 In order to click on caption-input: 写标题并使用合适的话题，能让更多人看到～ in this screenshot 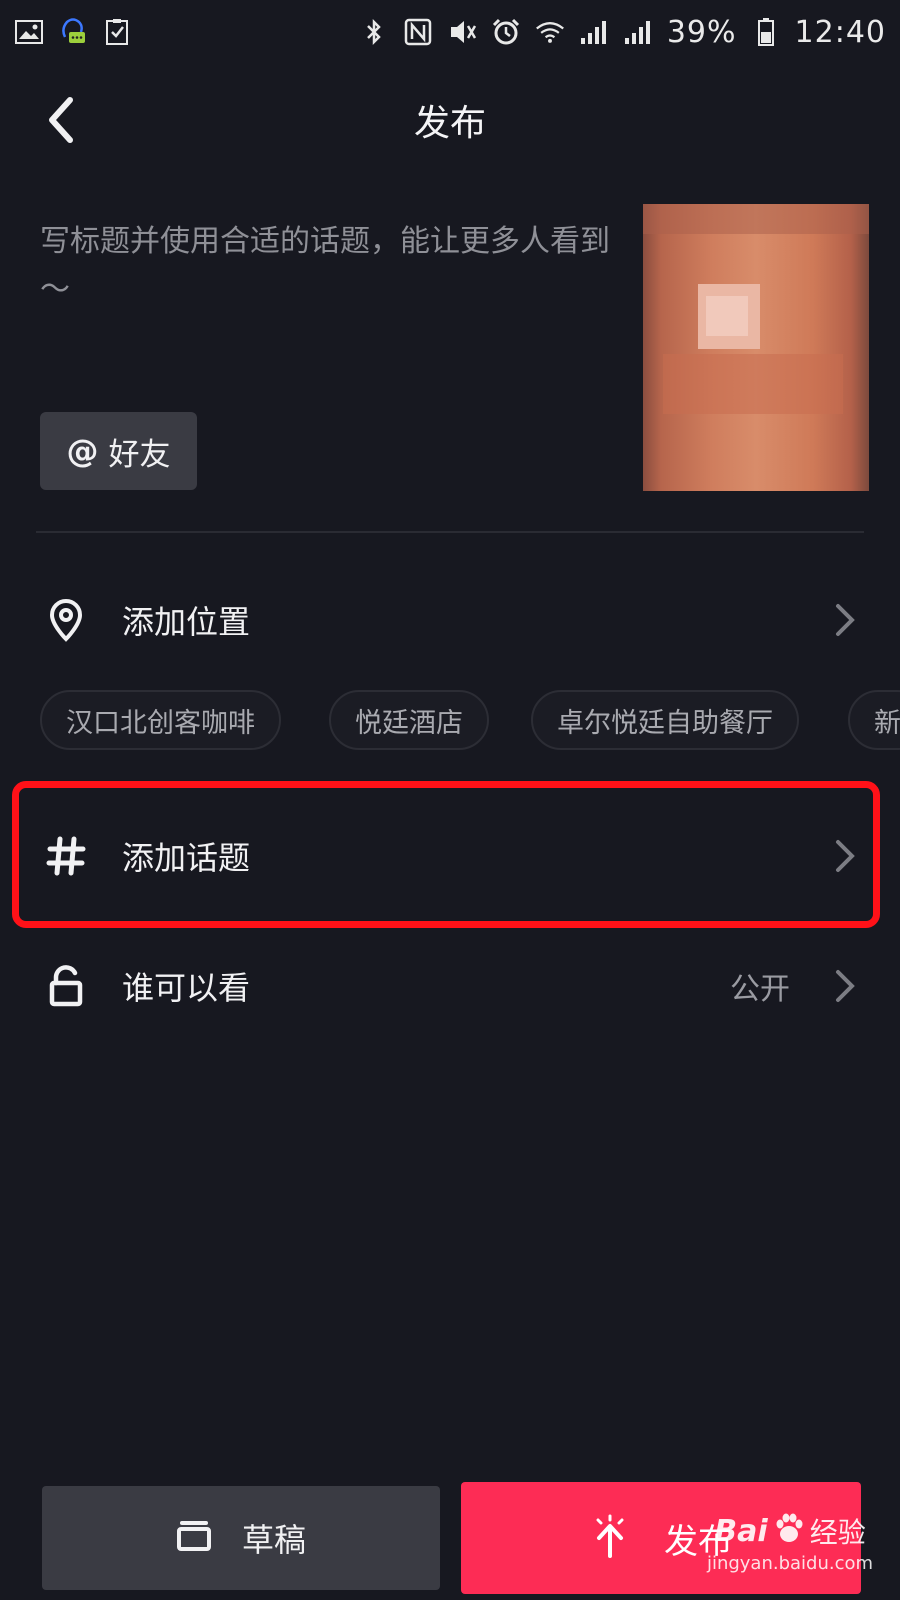, I will do `click(332, 266)`.